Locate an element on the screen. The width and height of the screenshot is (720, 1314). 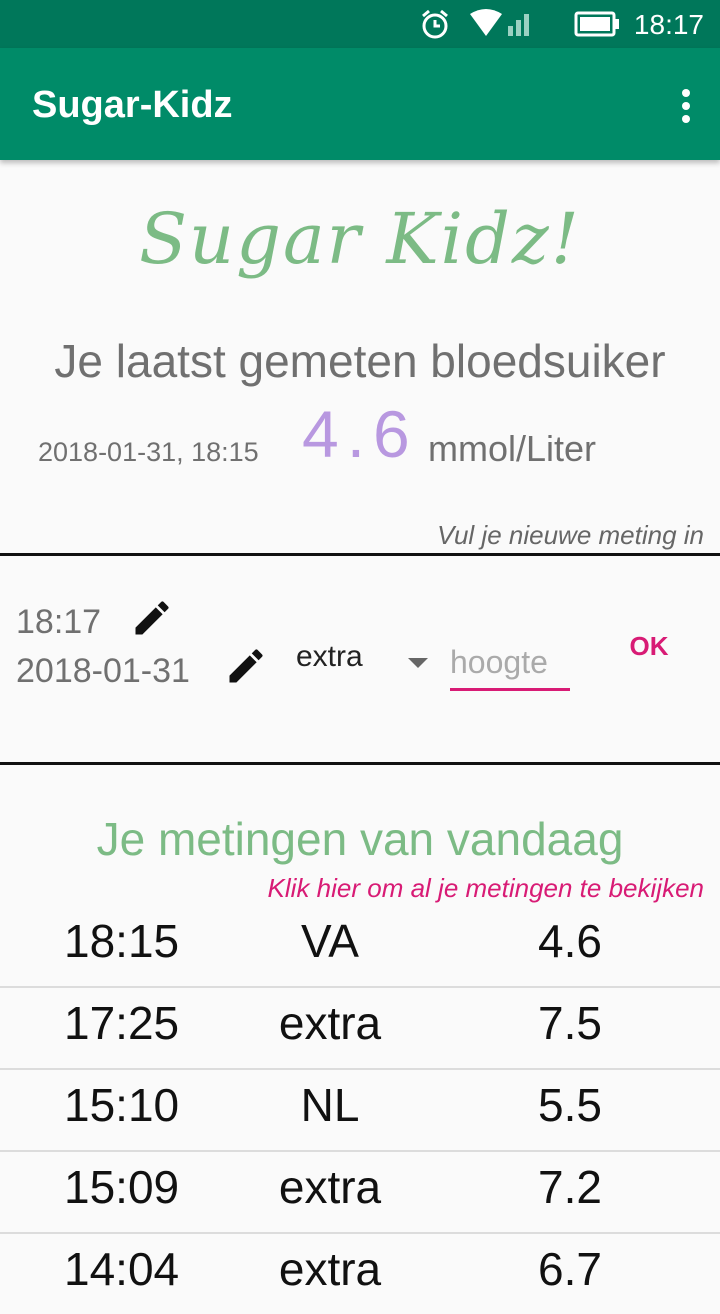
battery-icon is located at coordinates (596, 24).